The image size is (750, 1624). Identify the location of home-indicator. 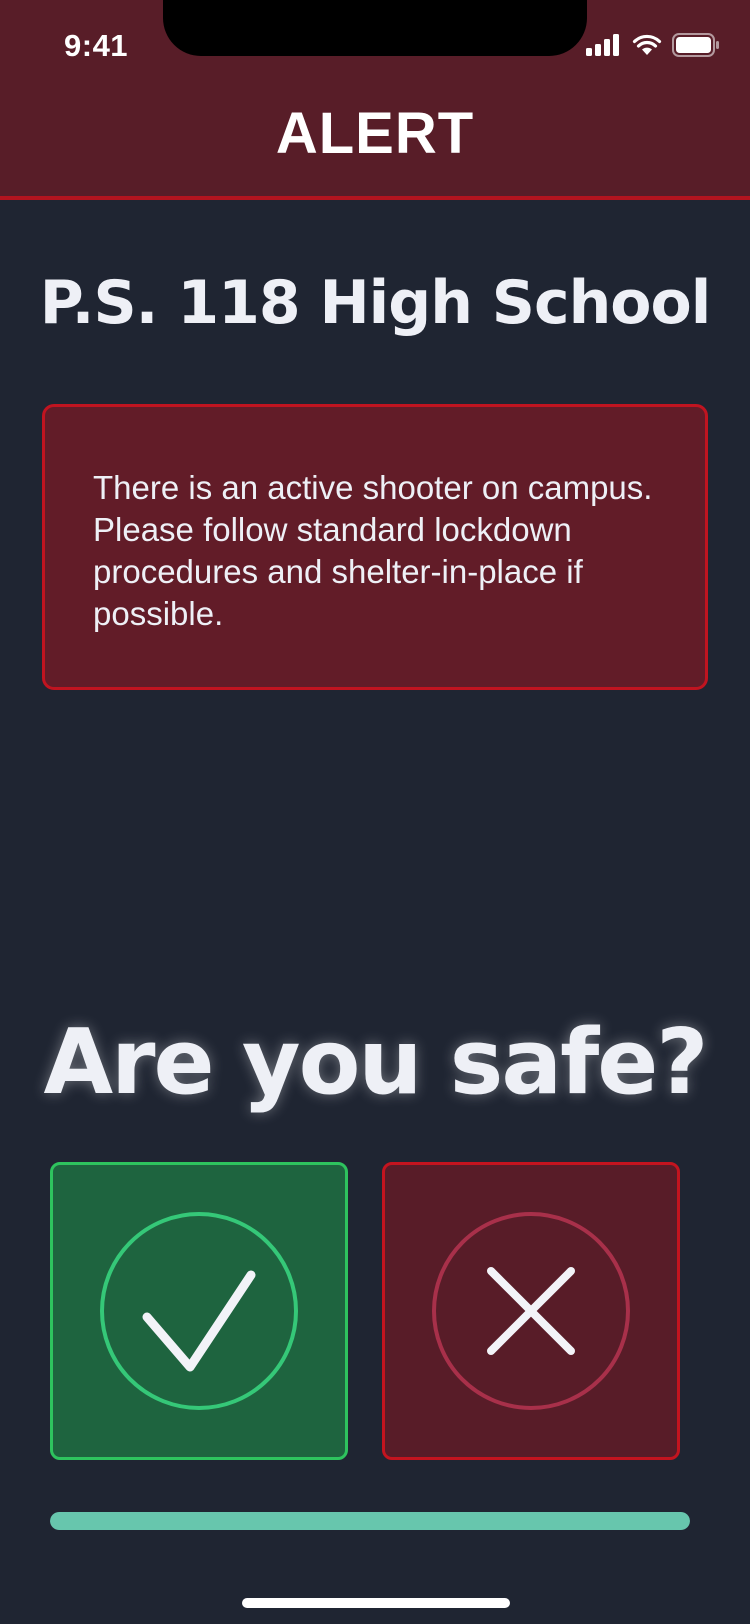
(376, 1603).